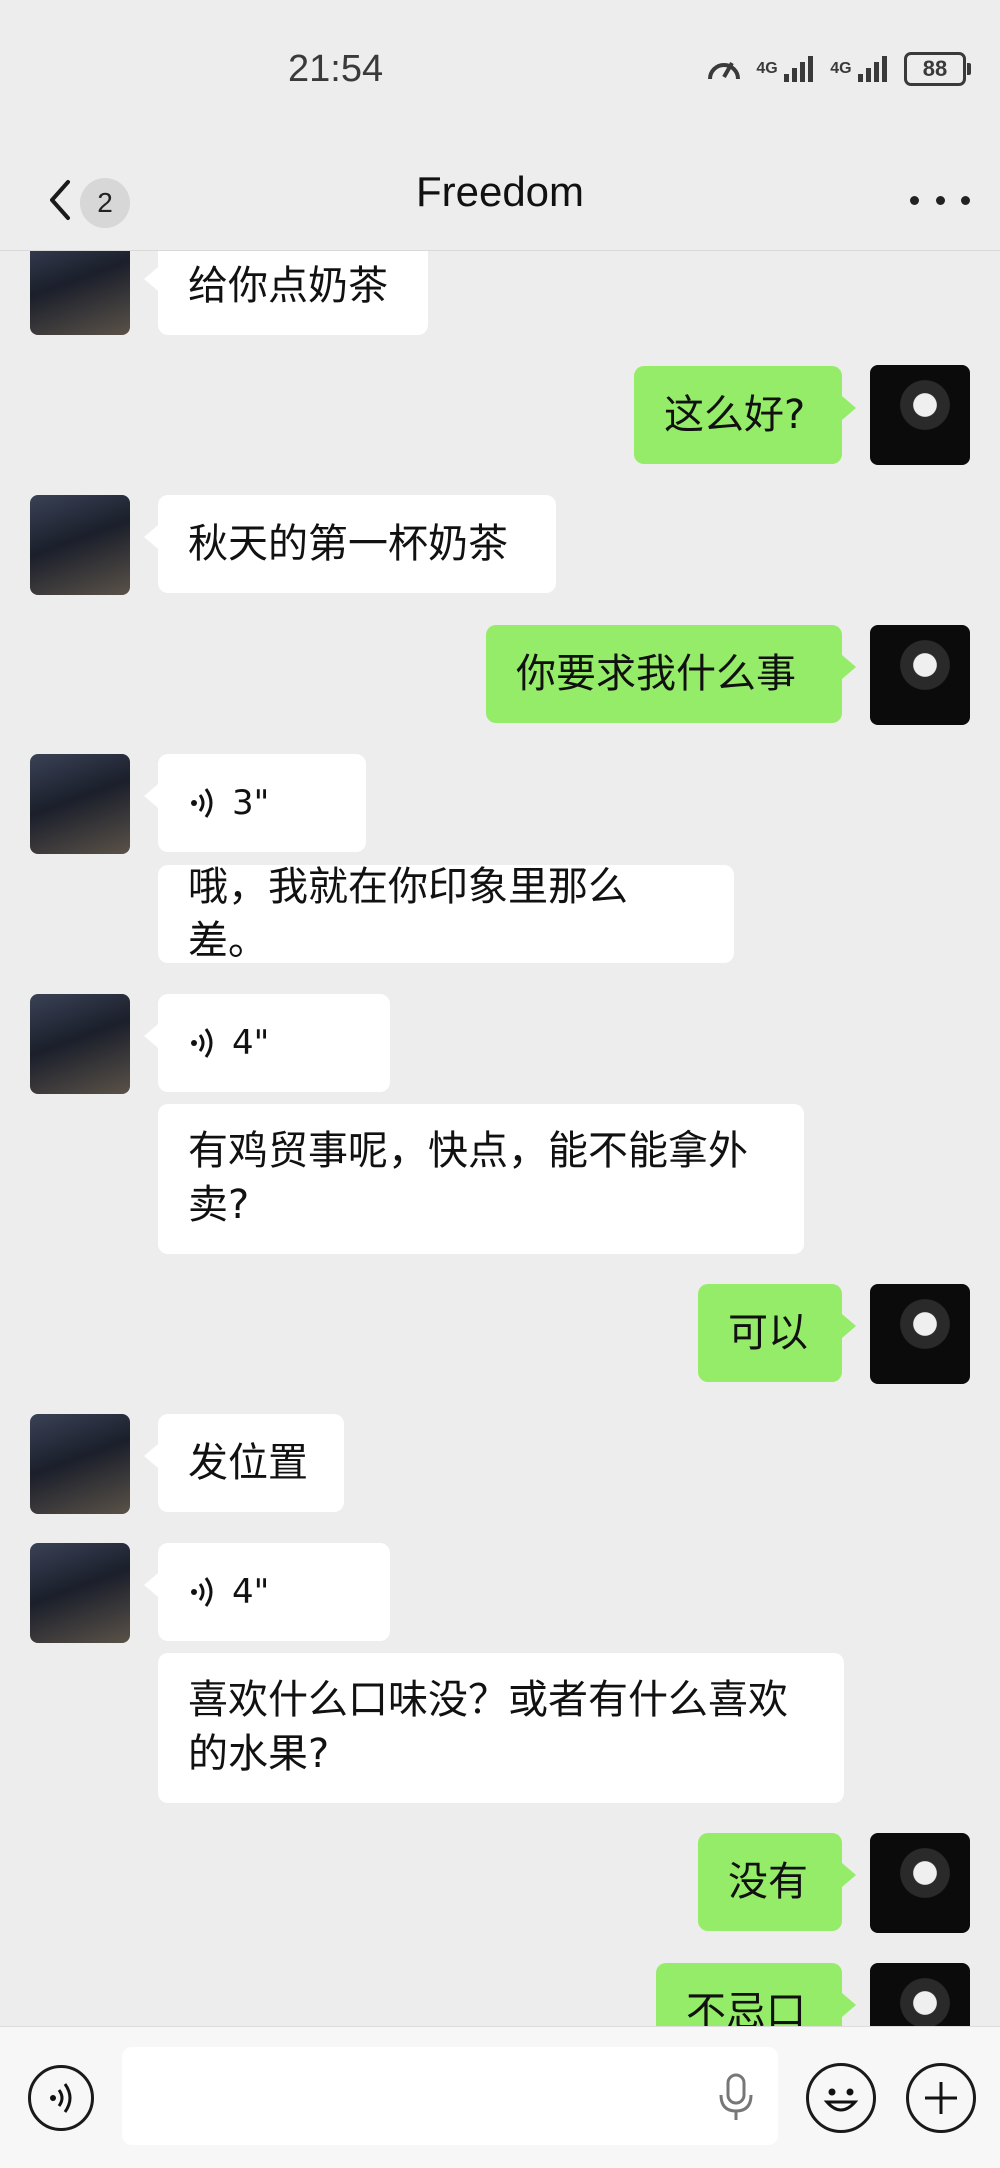 This screenshot has width=1000, height=2168. Describe the element at coordinates (61, 2098) in the screenshot. I see `voice-mode-icon` at that location.